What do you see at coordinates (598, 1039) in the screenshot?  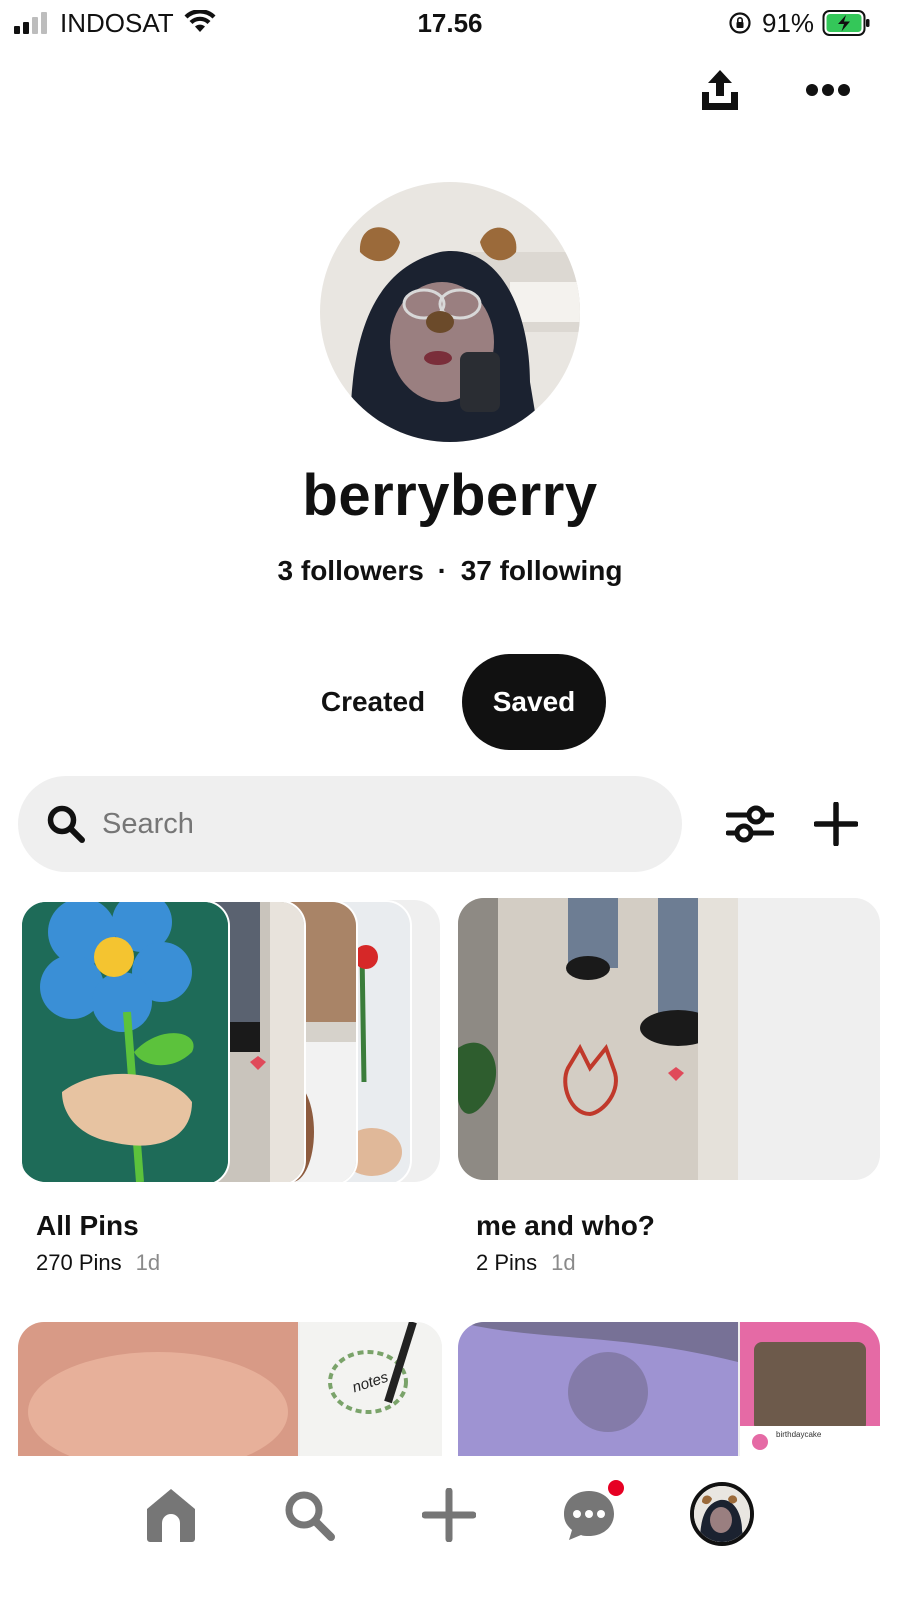 I see `pin-preview-sneakers-cat` at bounding box center [598, 1039].